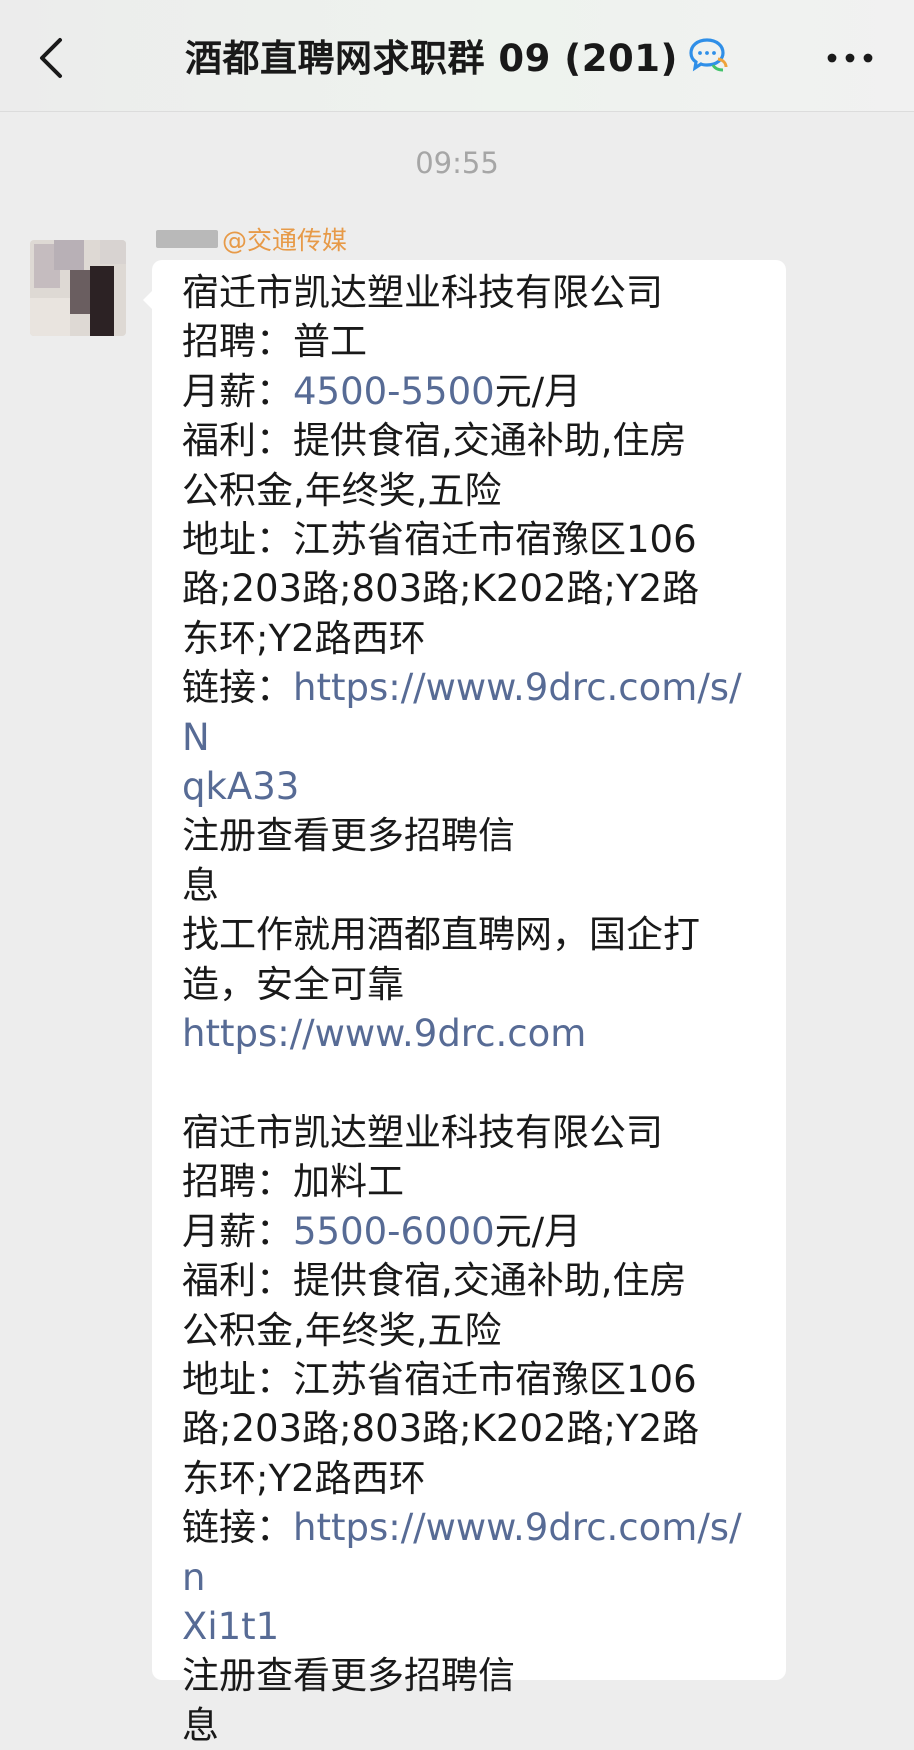 The width and height of the screenshot is (914, 1750). Describe the element at coordinates (472, 1552) in the screenshot. I see `link-line: 链接：https://www.9drc.com/s/n` at that location.